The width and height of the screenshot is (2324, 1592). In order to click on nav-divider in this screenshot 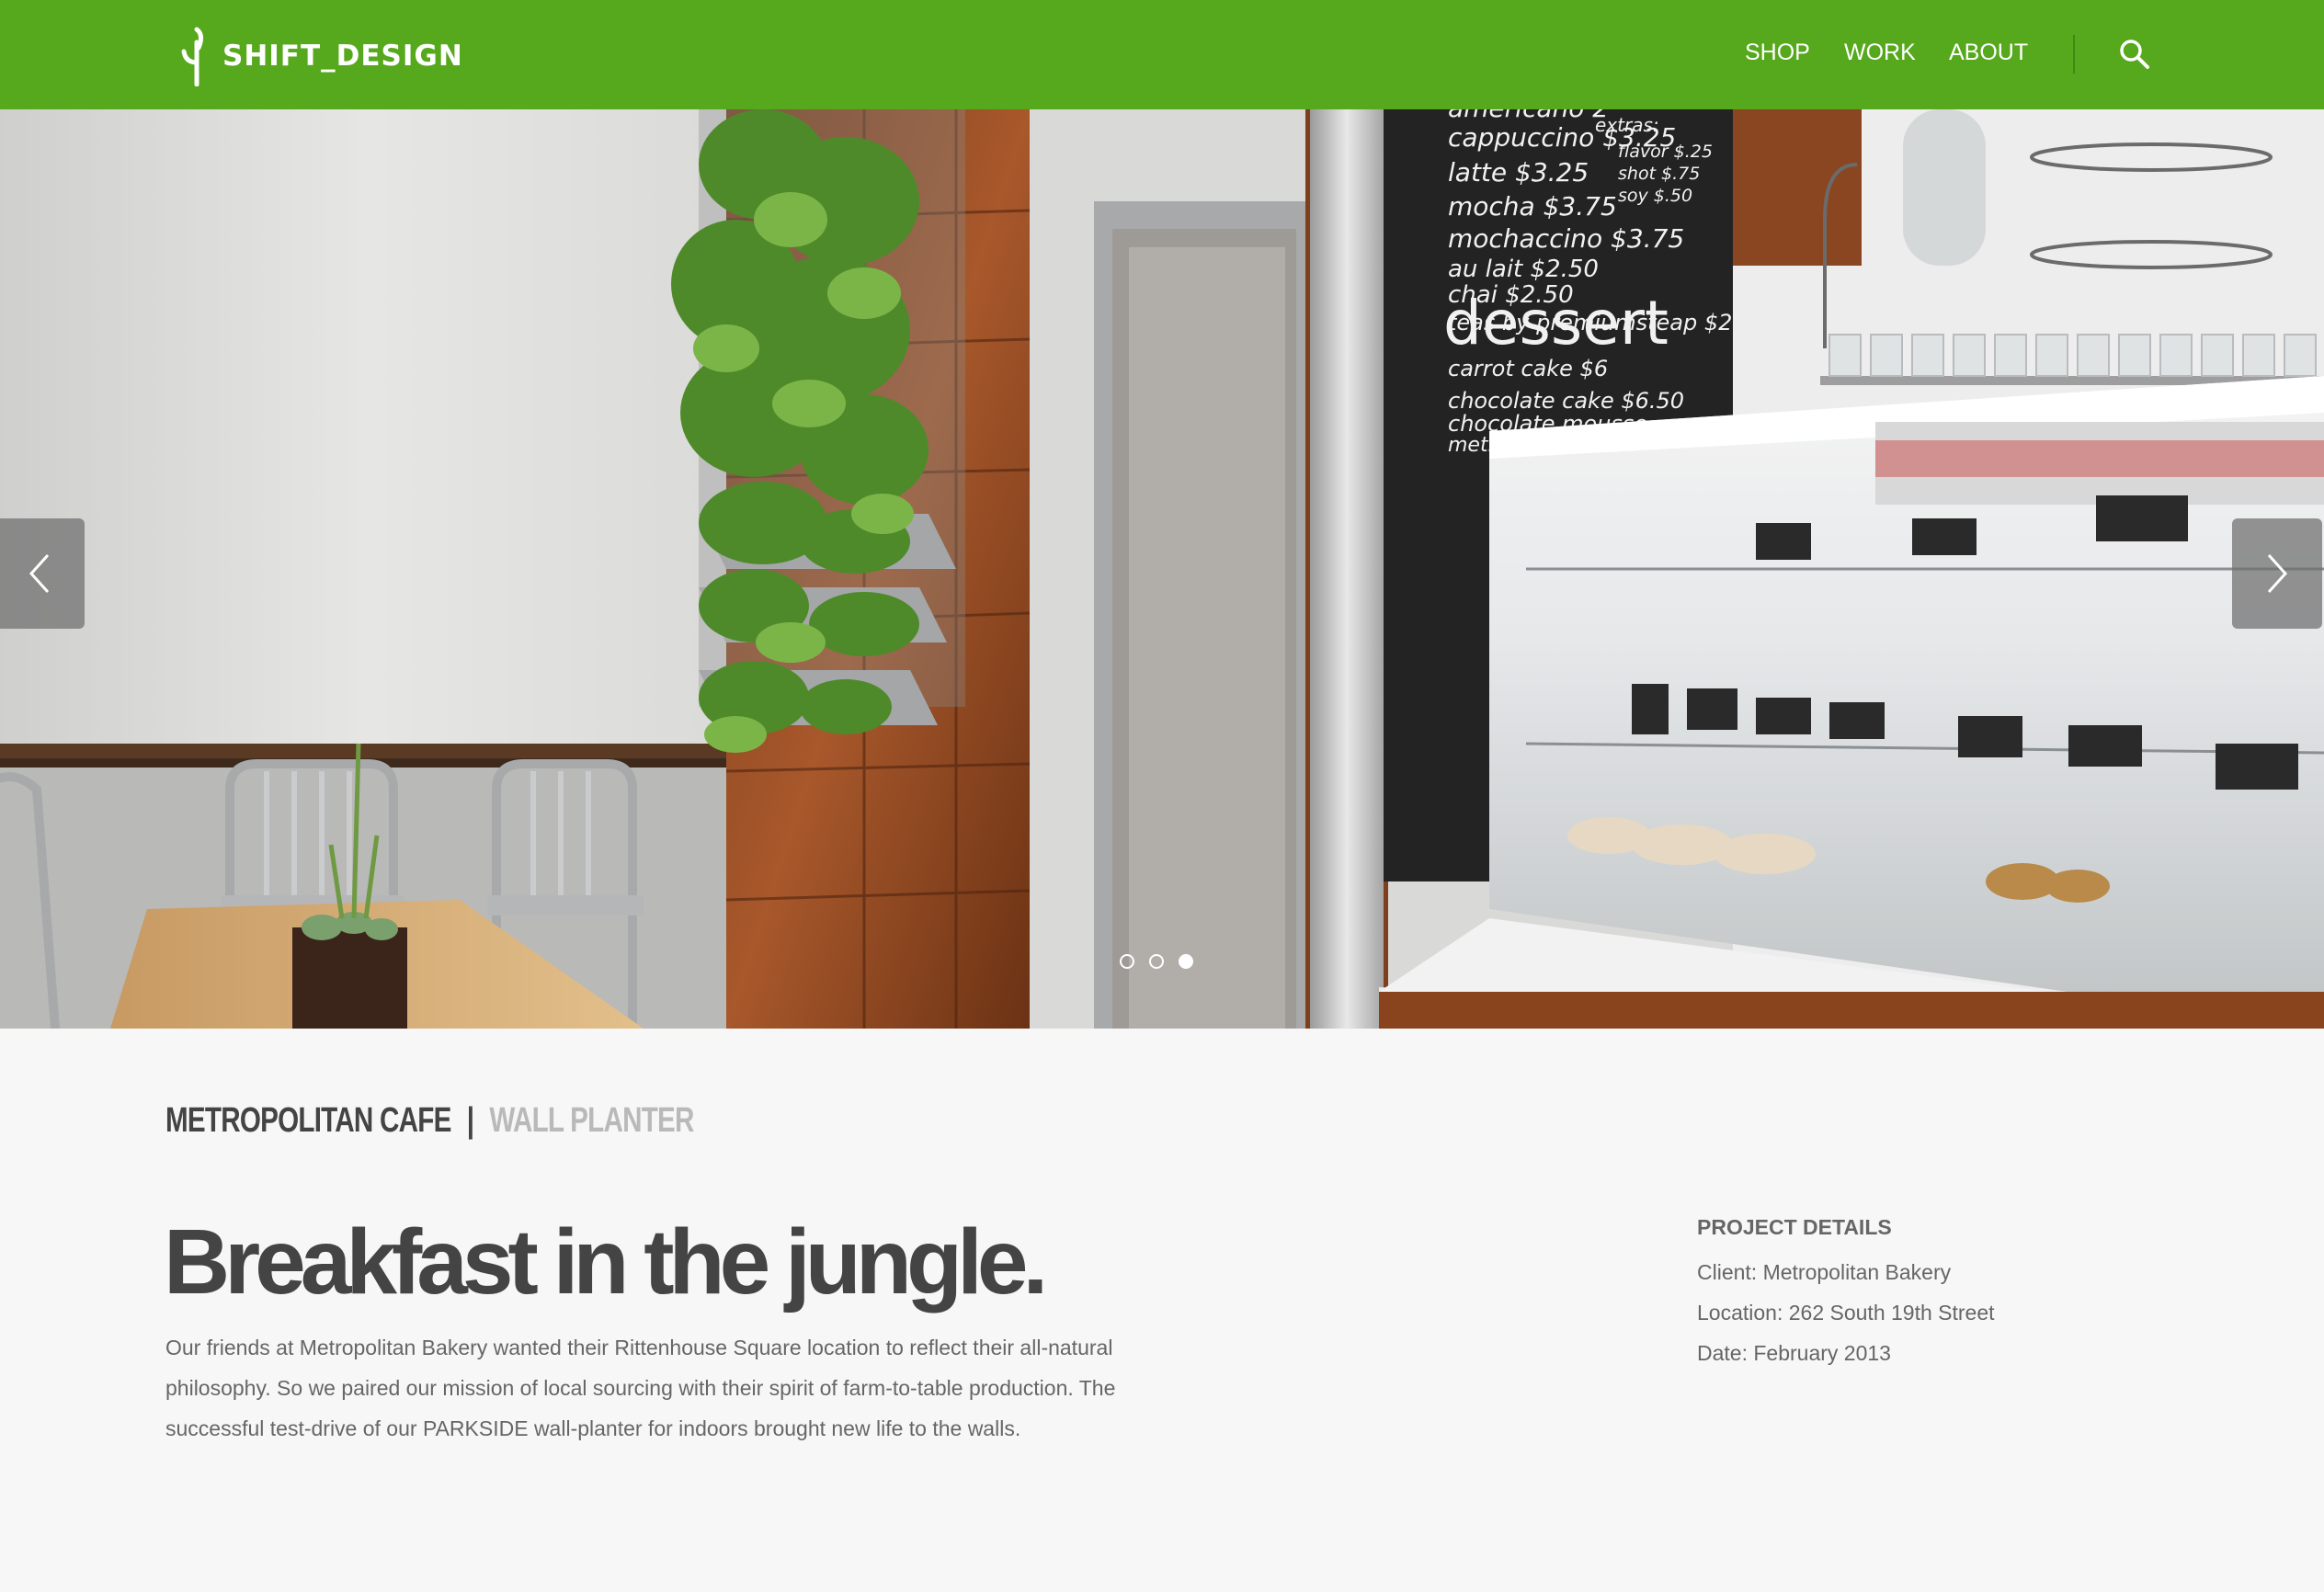, I will do `click(2074, 54)`.